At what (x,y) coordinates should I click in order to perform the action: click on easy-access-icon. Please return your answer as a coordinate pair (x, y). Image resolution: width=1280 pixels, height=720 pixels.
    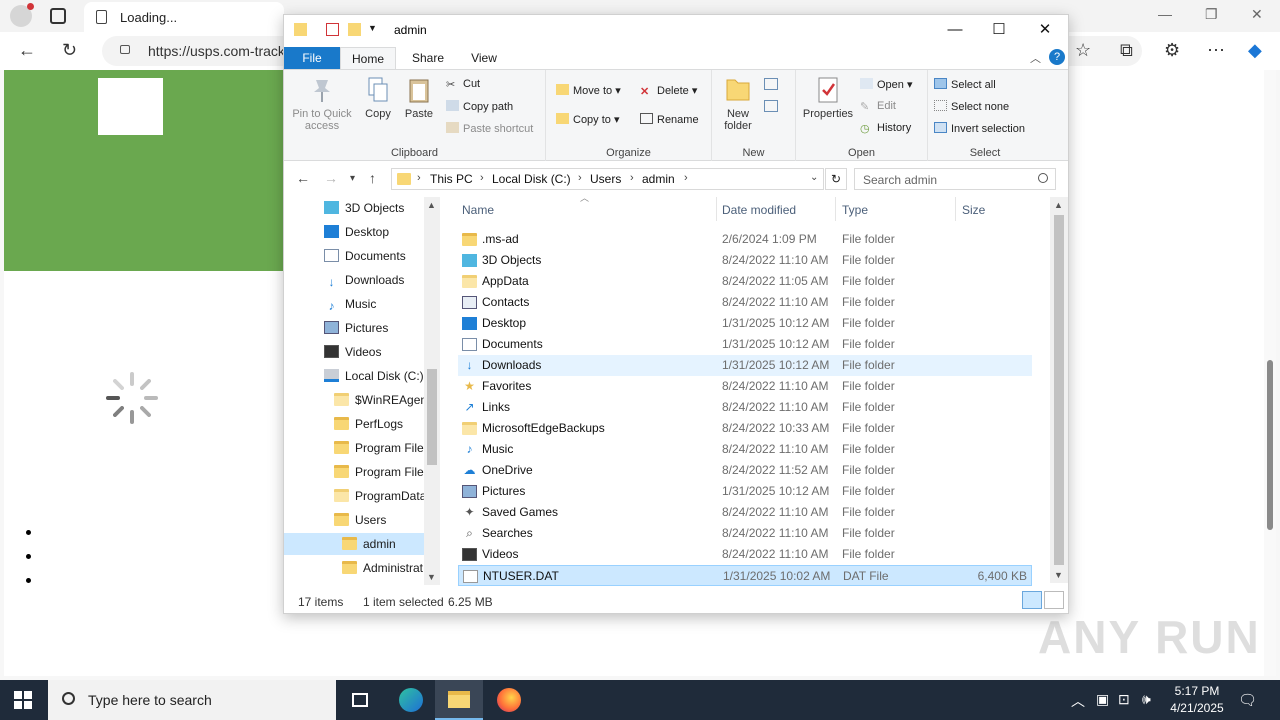
    Looking at the image, I should click on (771, 106).